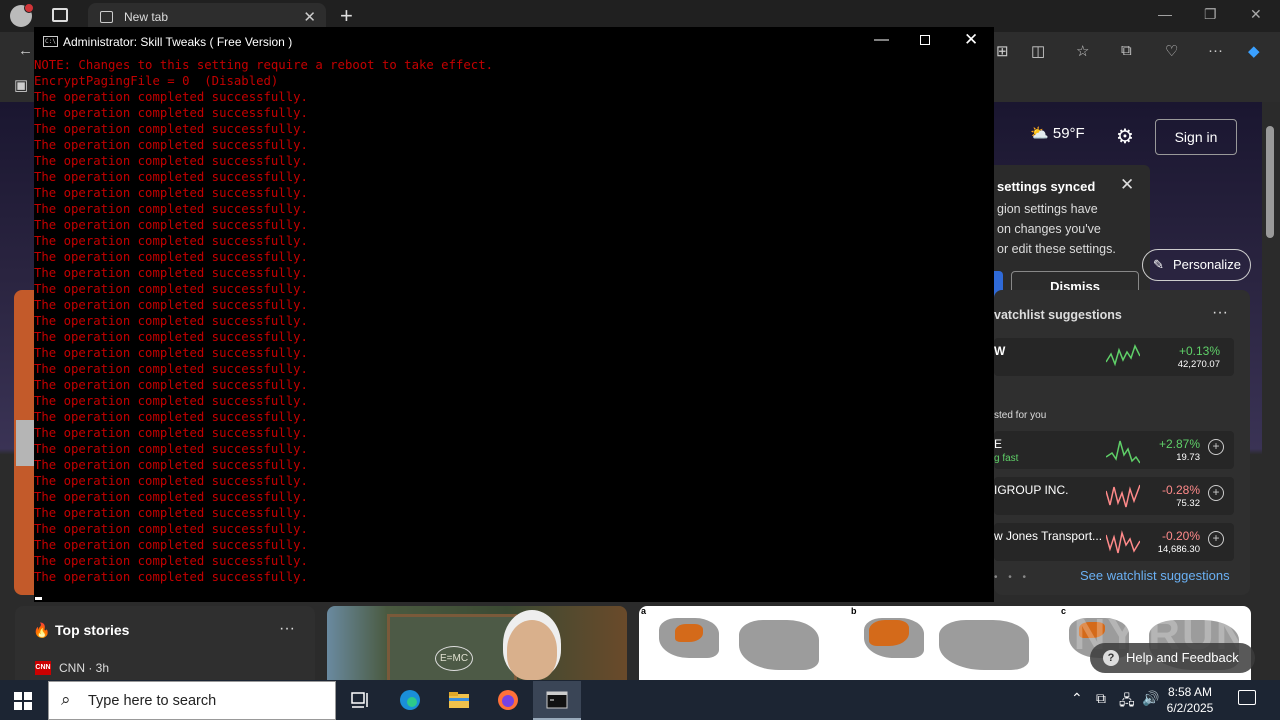 The width and height of the screenshot is (1280, 720). Describe the element at coordinates (66, 699) in the screenshot. I see `search-icon: ⌕` at that location.